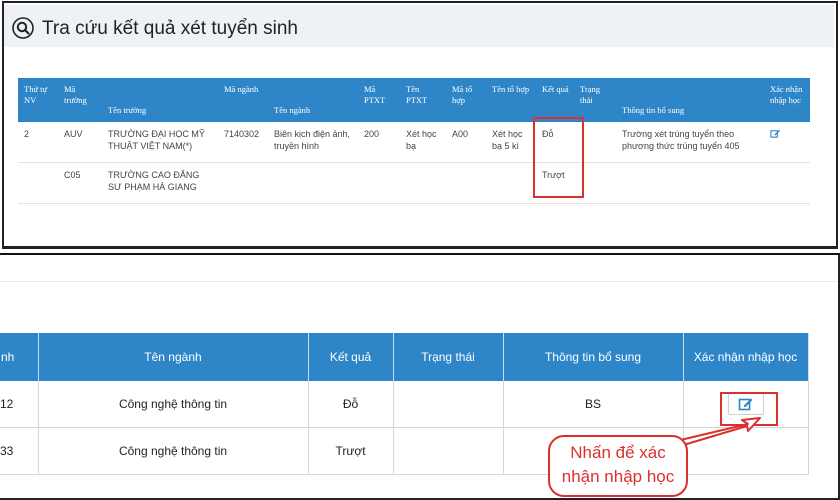 The height and width of the screenshot is (500, 840). What do you see at coordinates (19, 357) in the screenshot?
I see `col-header: nh` at bounding box center [19, 357].